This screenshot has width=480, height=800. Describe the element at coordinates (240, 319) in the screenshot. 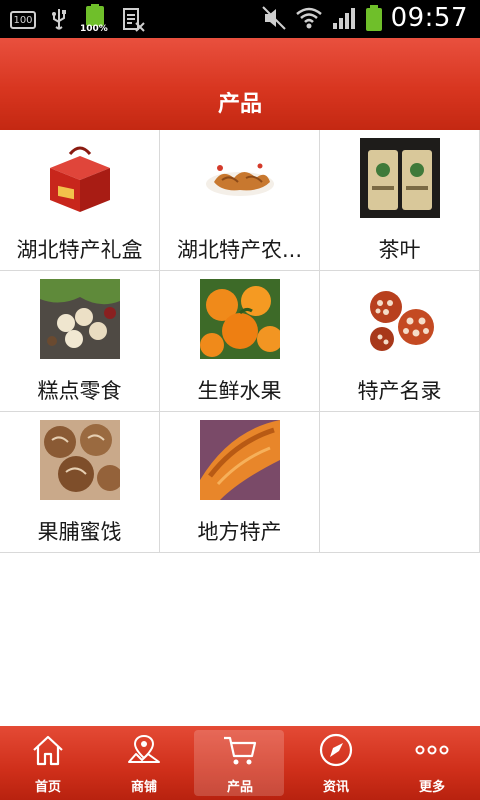

I see `oranges-image` at that location.